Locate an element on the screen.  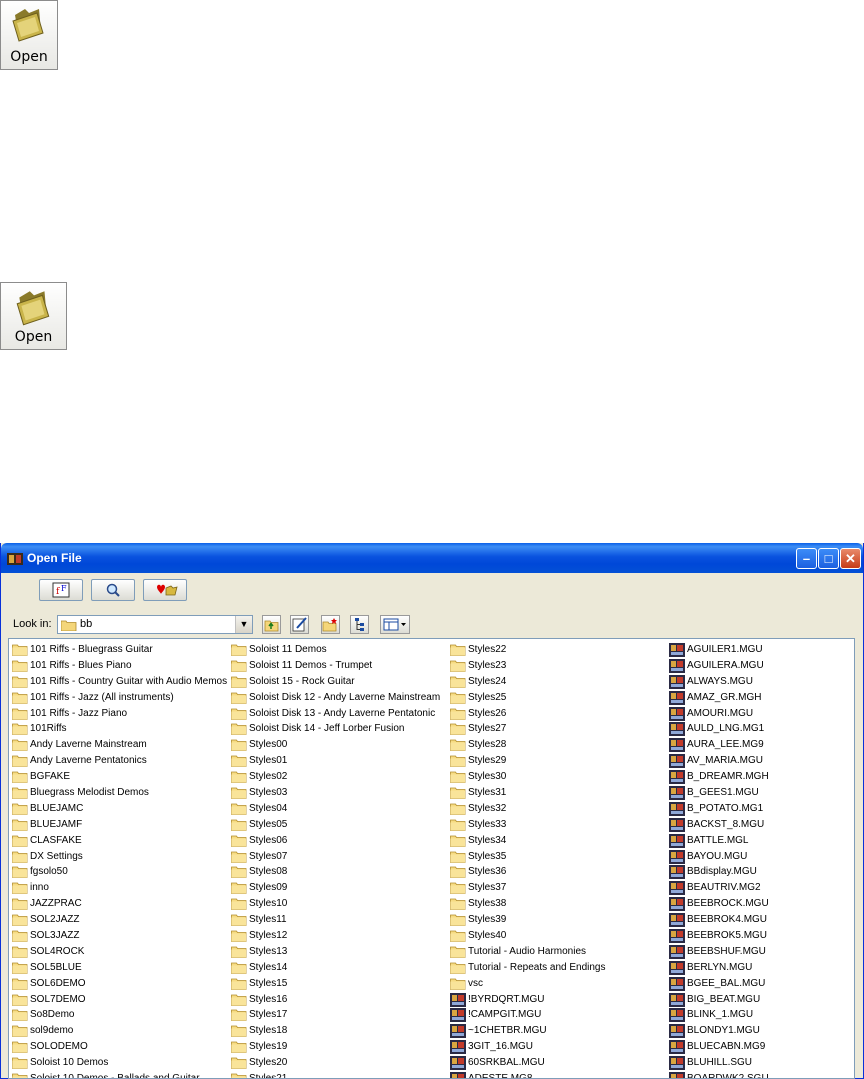
file-item: BIG_BEAT.MGU is located at coordinates (719, 1000).